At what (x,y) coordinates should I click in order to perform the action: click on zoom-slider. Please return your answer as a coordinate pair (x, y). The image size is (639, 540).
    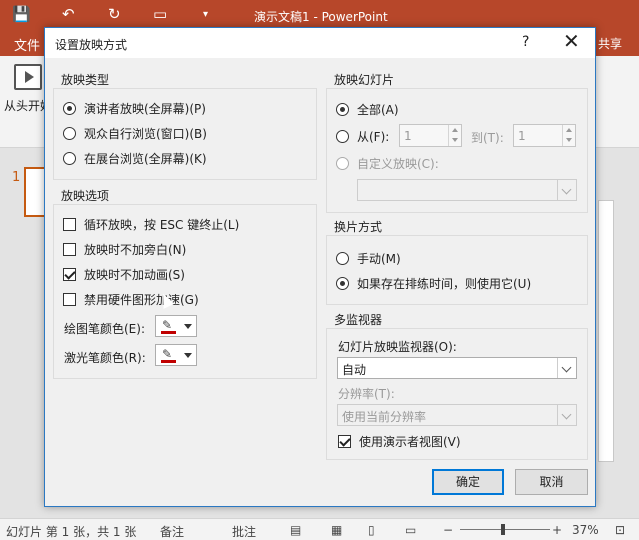
    Looking at the image, I should click on (505, 529).